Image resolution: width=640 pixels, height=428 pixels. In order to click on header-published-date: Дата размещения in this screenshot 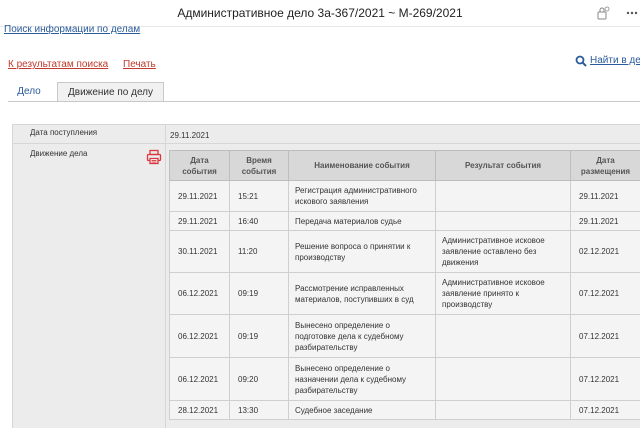, I will do `click(605, 165)`.